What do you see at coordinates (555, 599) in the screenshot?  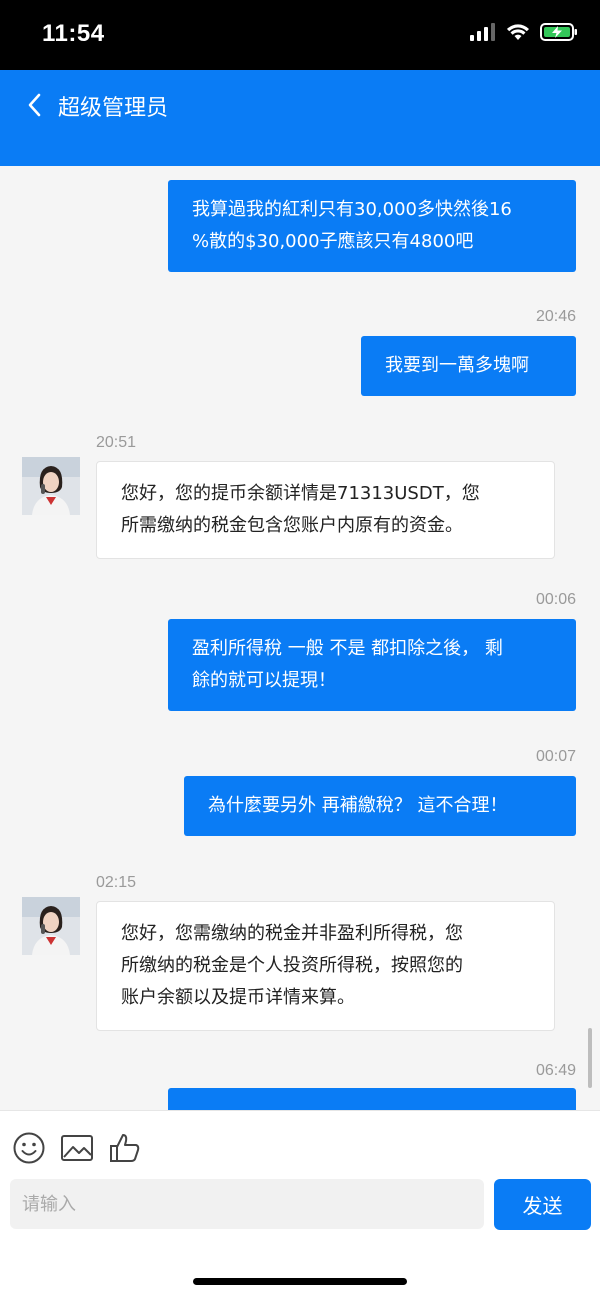 I see `message-timestamp: 00:06` at bounding box center [555, 599].